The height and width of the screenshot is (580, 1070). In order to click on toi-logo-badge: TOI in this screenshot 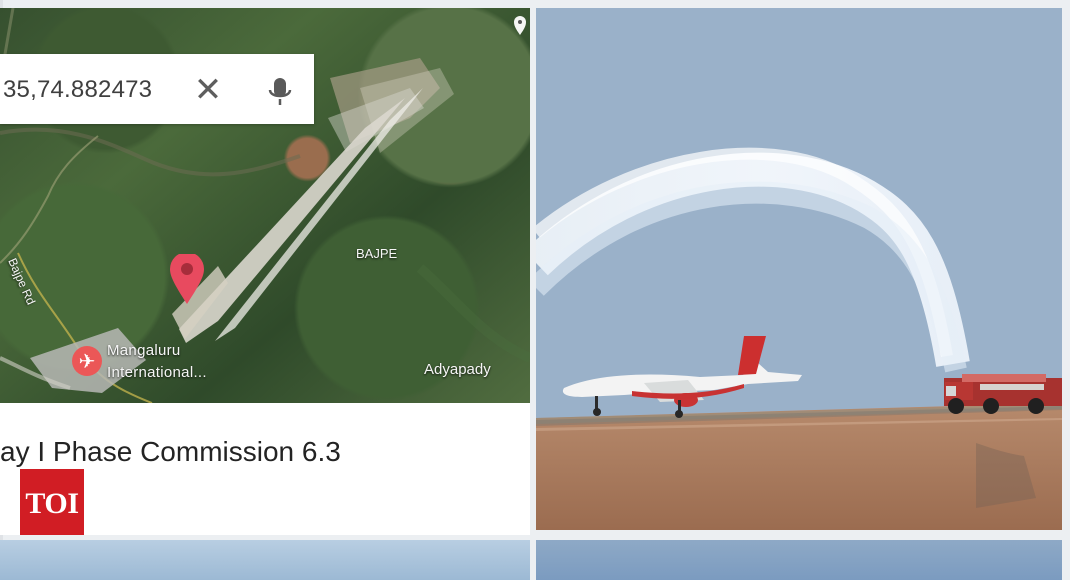, I will do `click(52, 502)`.